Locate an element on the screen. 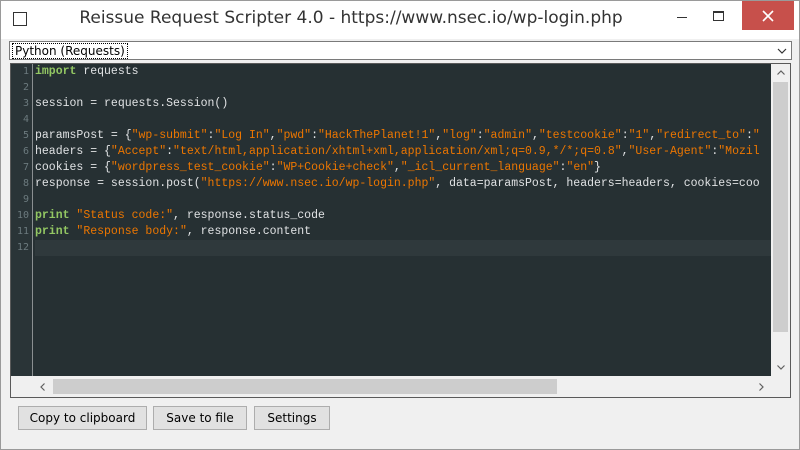 The width and height of the screenshot is (800, 450). code-token: "Log In" is located at coordinates (242, 135).